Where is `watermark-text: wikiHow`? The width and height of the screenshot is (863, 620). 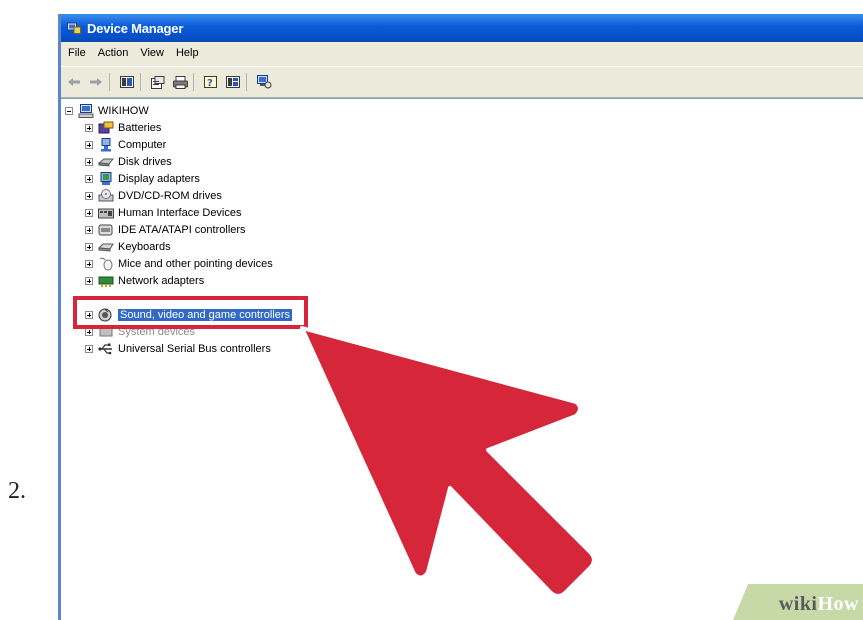 watermark-text: wikiHow is located at coordinates (819, 604).